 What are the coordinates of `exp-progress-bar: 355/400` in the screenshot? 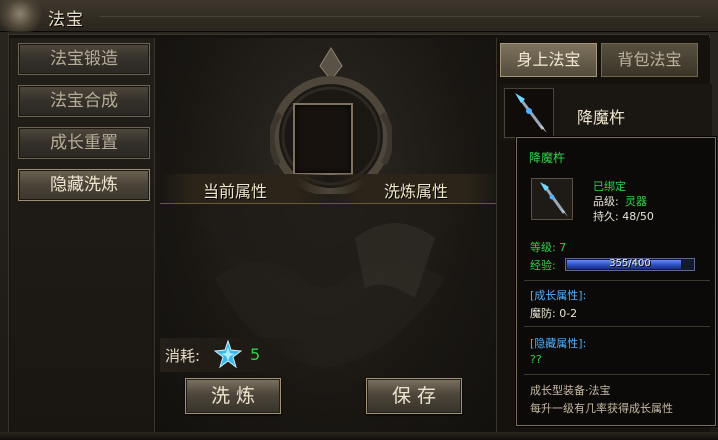 It's located at (630, 264).